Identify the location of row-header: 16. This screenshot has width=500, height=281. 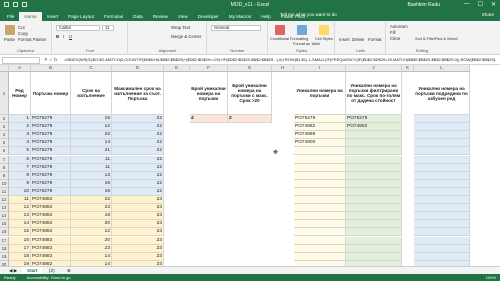
(4, 232).